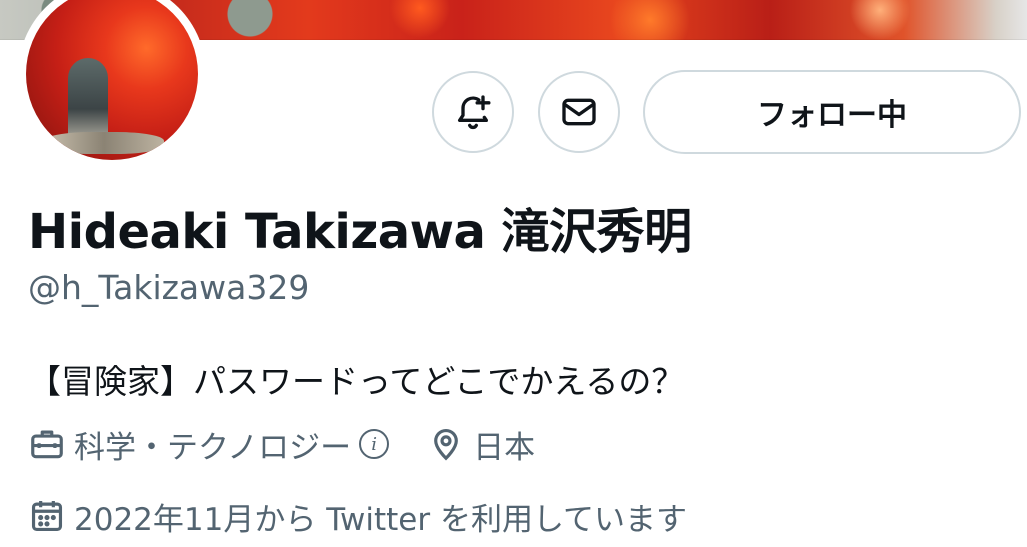 Image resolution: width=1027 pixels, height=547 pixels. I want to click on calendar-icon, so click(47, 516).